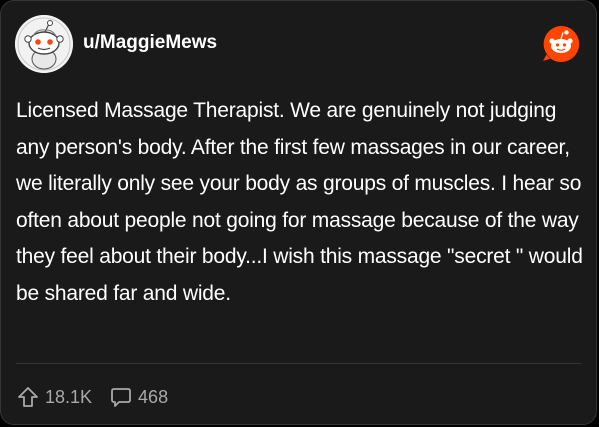 This screenshot has width=599, height=427. I want to click on upvote-arrow-icon, so click(28, 397).